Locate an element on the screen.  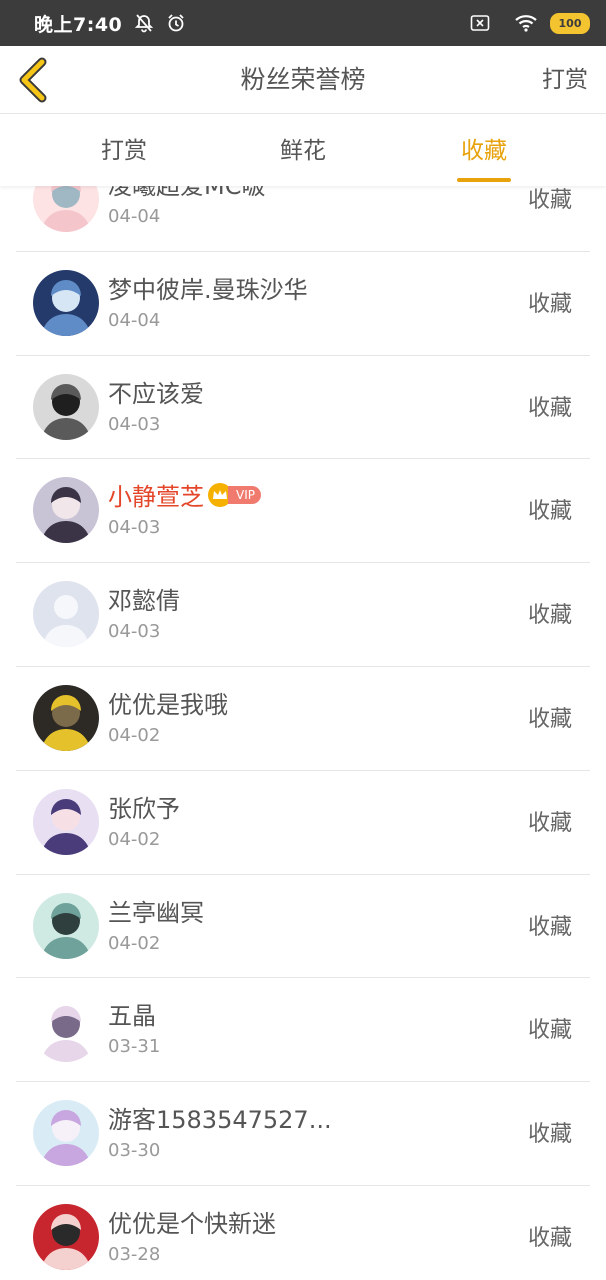
fan-name-text: 优优是我哦 is located at coordinates (168, 704).